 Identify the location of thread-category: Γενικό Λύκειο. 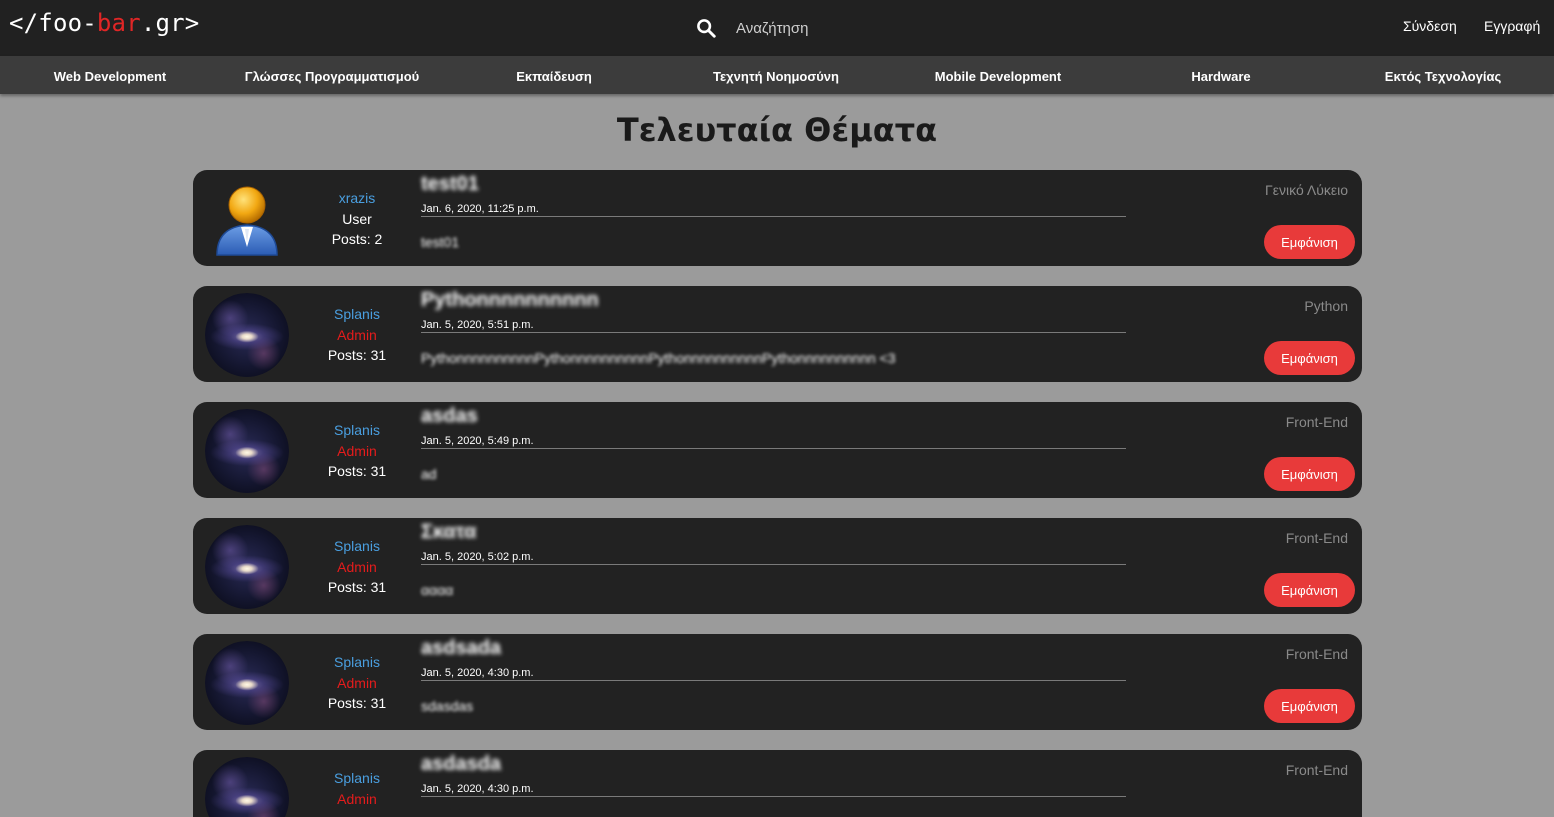
(1306, 190).